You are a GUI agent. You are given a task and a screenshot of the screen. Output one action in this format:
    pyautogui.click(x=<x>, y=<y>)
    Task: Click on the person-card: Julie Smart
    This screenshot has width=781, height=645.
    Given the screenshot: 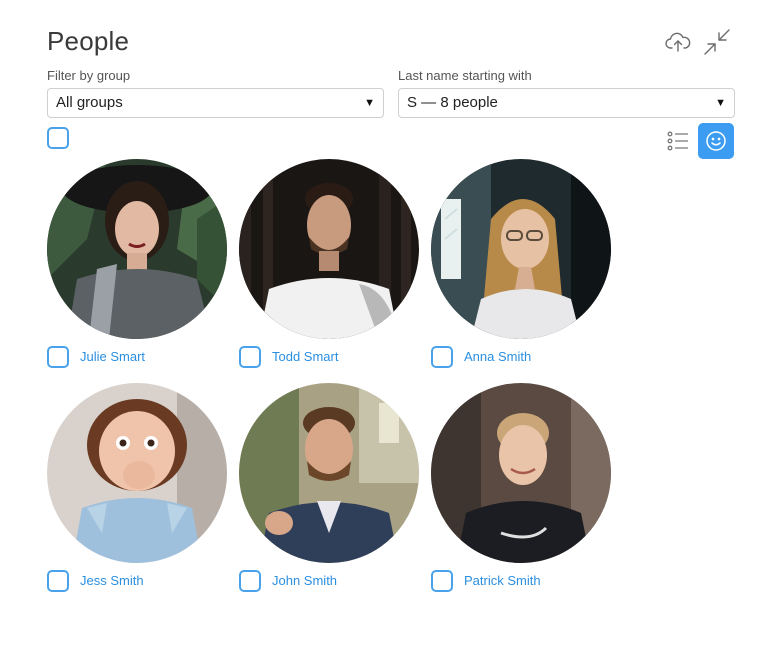 What is the action you would take?
    pyautogui.click(x=137, y=263)
    